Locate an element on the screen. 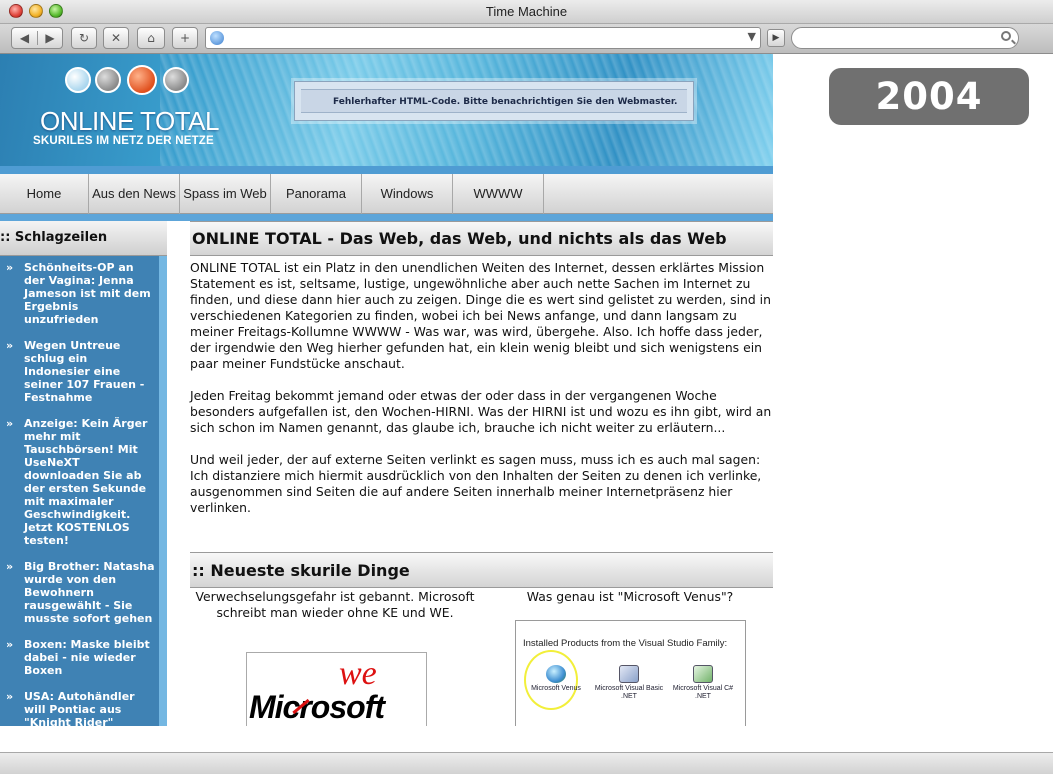 This screenshot has height=774, width=1053. dropdown-arrow-icon: ▼ is located at coordinates (752, 36).